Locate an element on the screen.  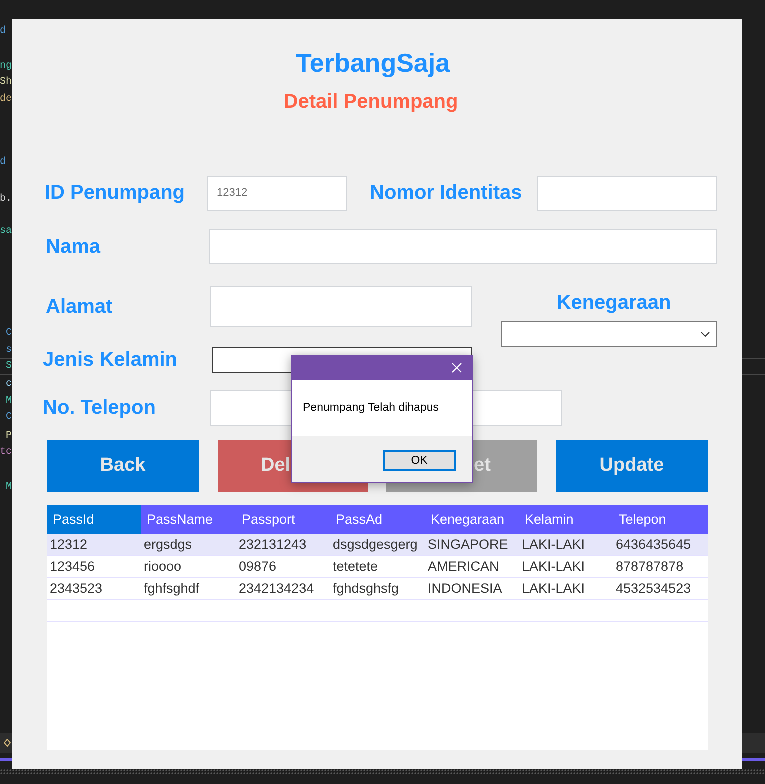
code-text: b. is located at coordinates (6, 200).